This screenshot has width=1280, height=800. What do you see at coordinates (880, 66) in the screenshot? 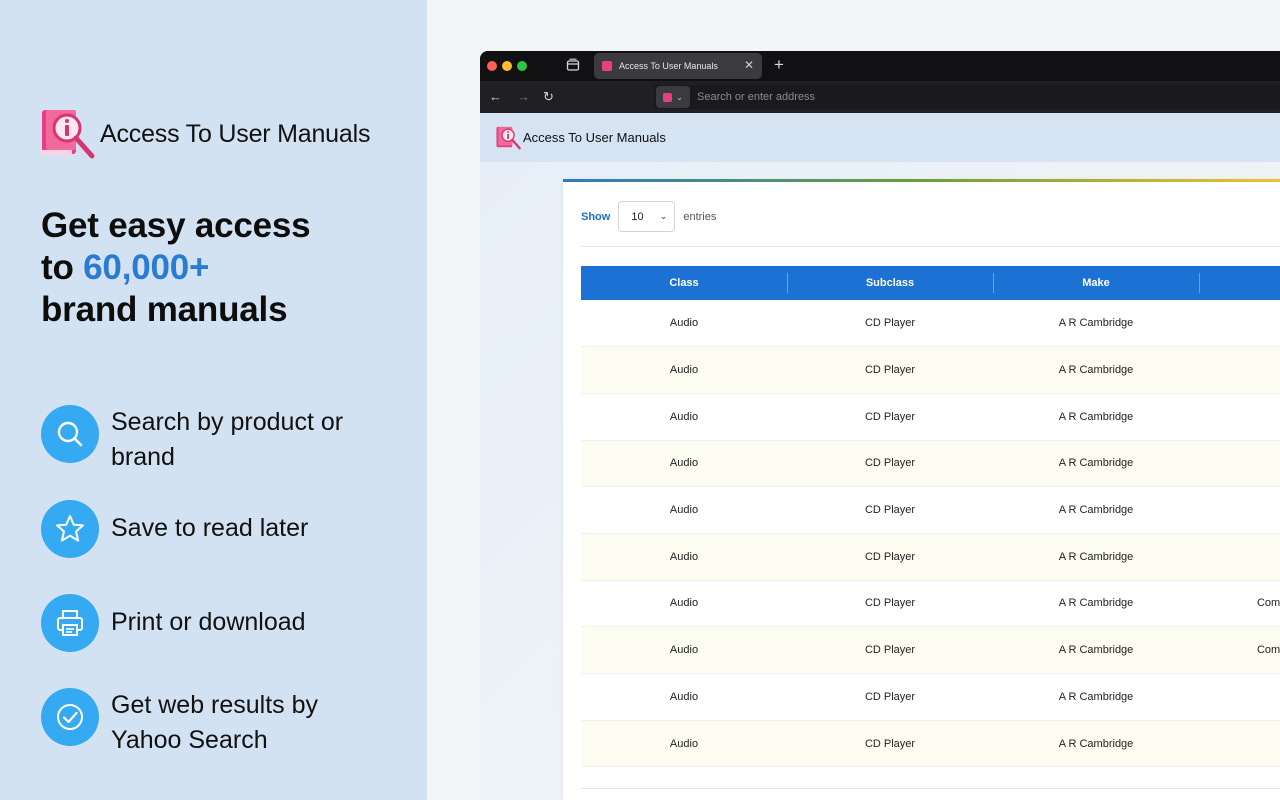
I see `title-bar: Access To User Manuals ✕ +` at bounding box center [880, 66].